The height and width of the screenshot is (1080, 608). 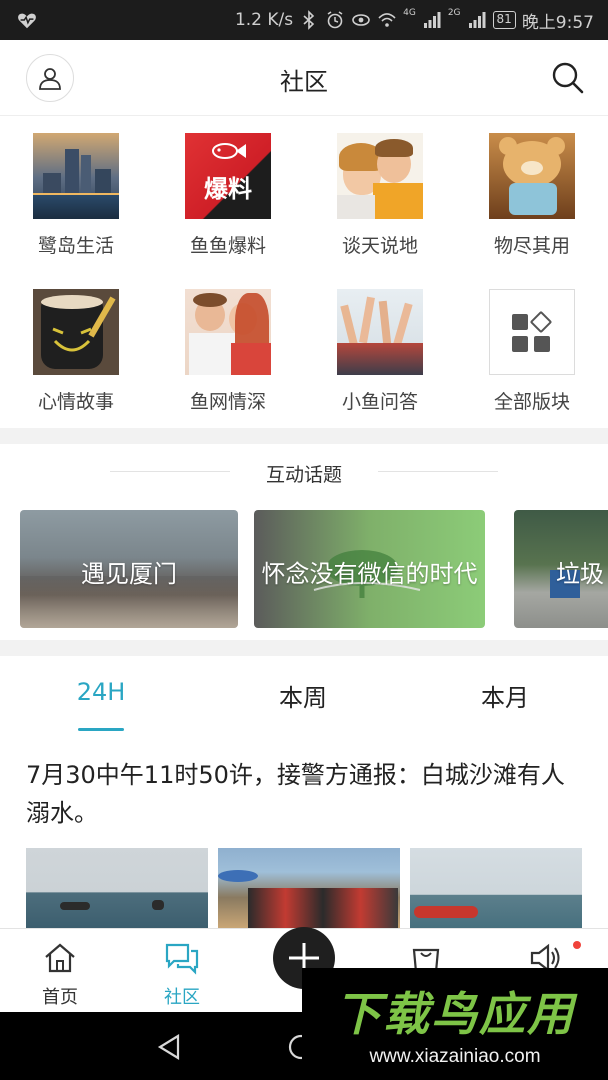 What do you see at coordinates (455, 1014) in the screenshot?
I see `watermark-title: 下载鸟应用` at bounding box center [455, 1014].